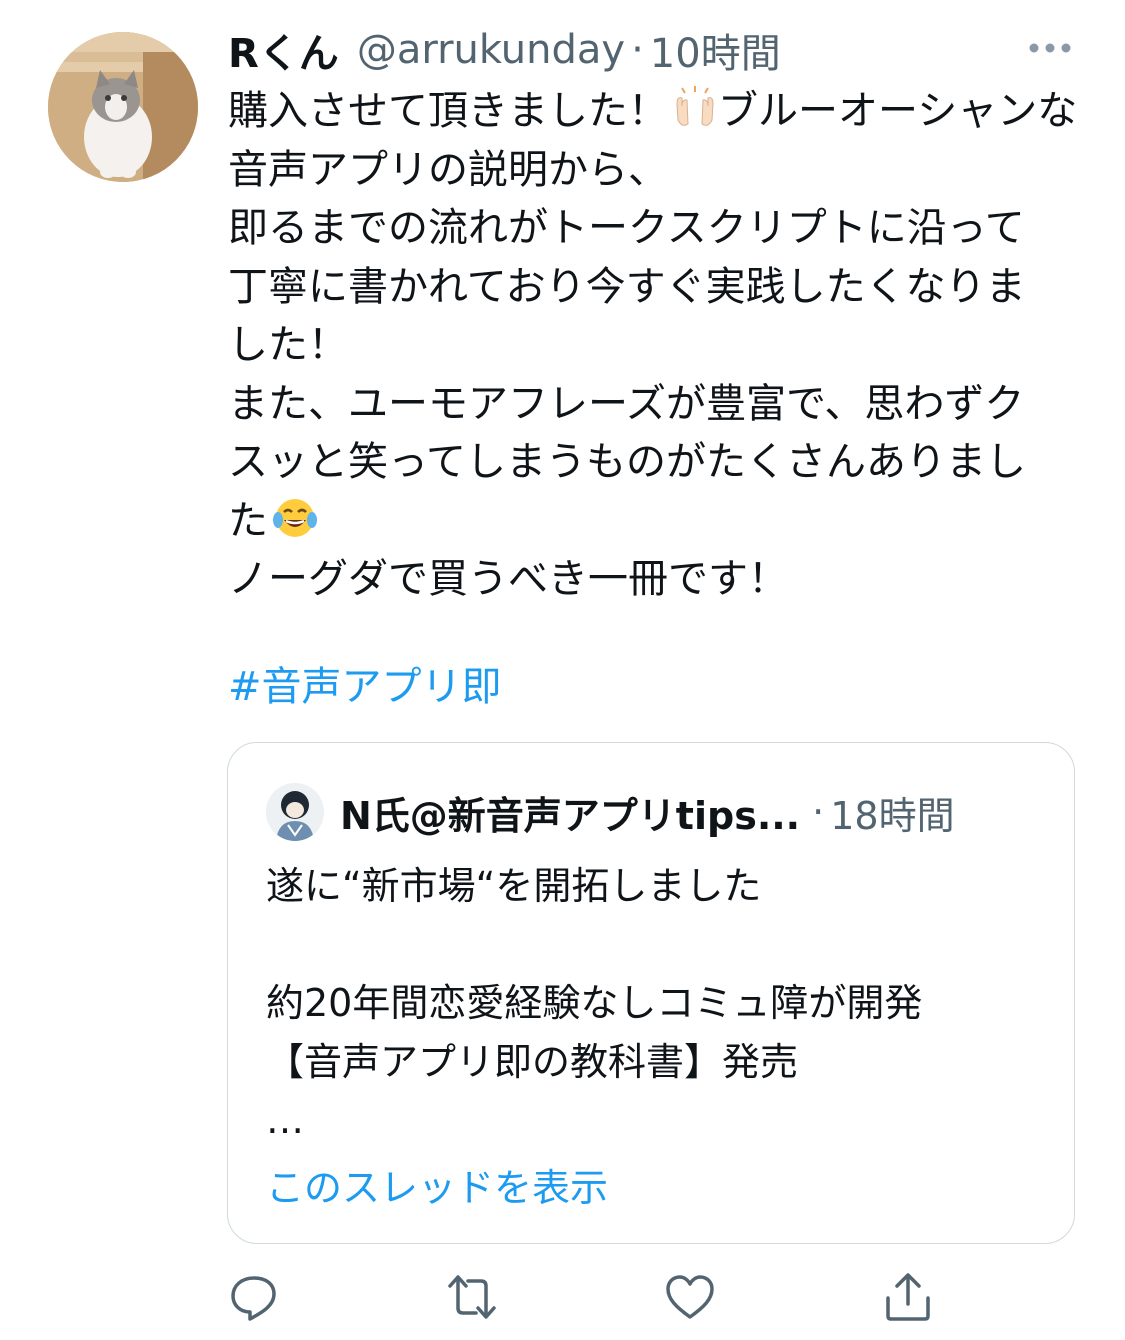 Image resolution: width=1125 pixels, height=1340 pixels. Describe the element at coordinates (448, 111) in the screenshot. I see `tweet-text-line-1: 購入させて頂きました！` at that location.